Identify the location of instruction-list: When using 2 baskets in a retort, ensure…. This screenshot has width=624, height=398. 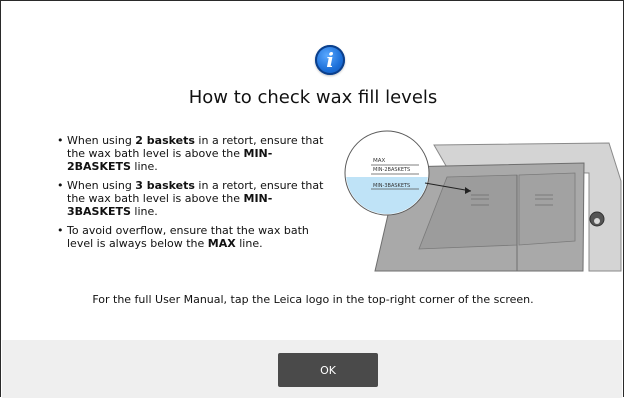
(192, 195).